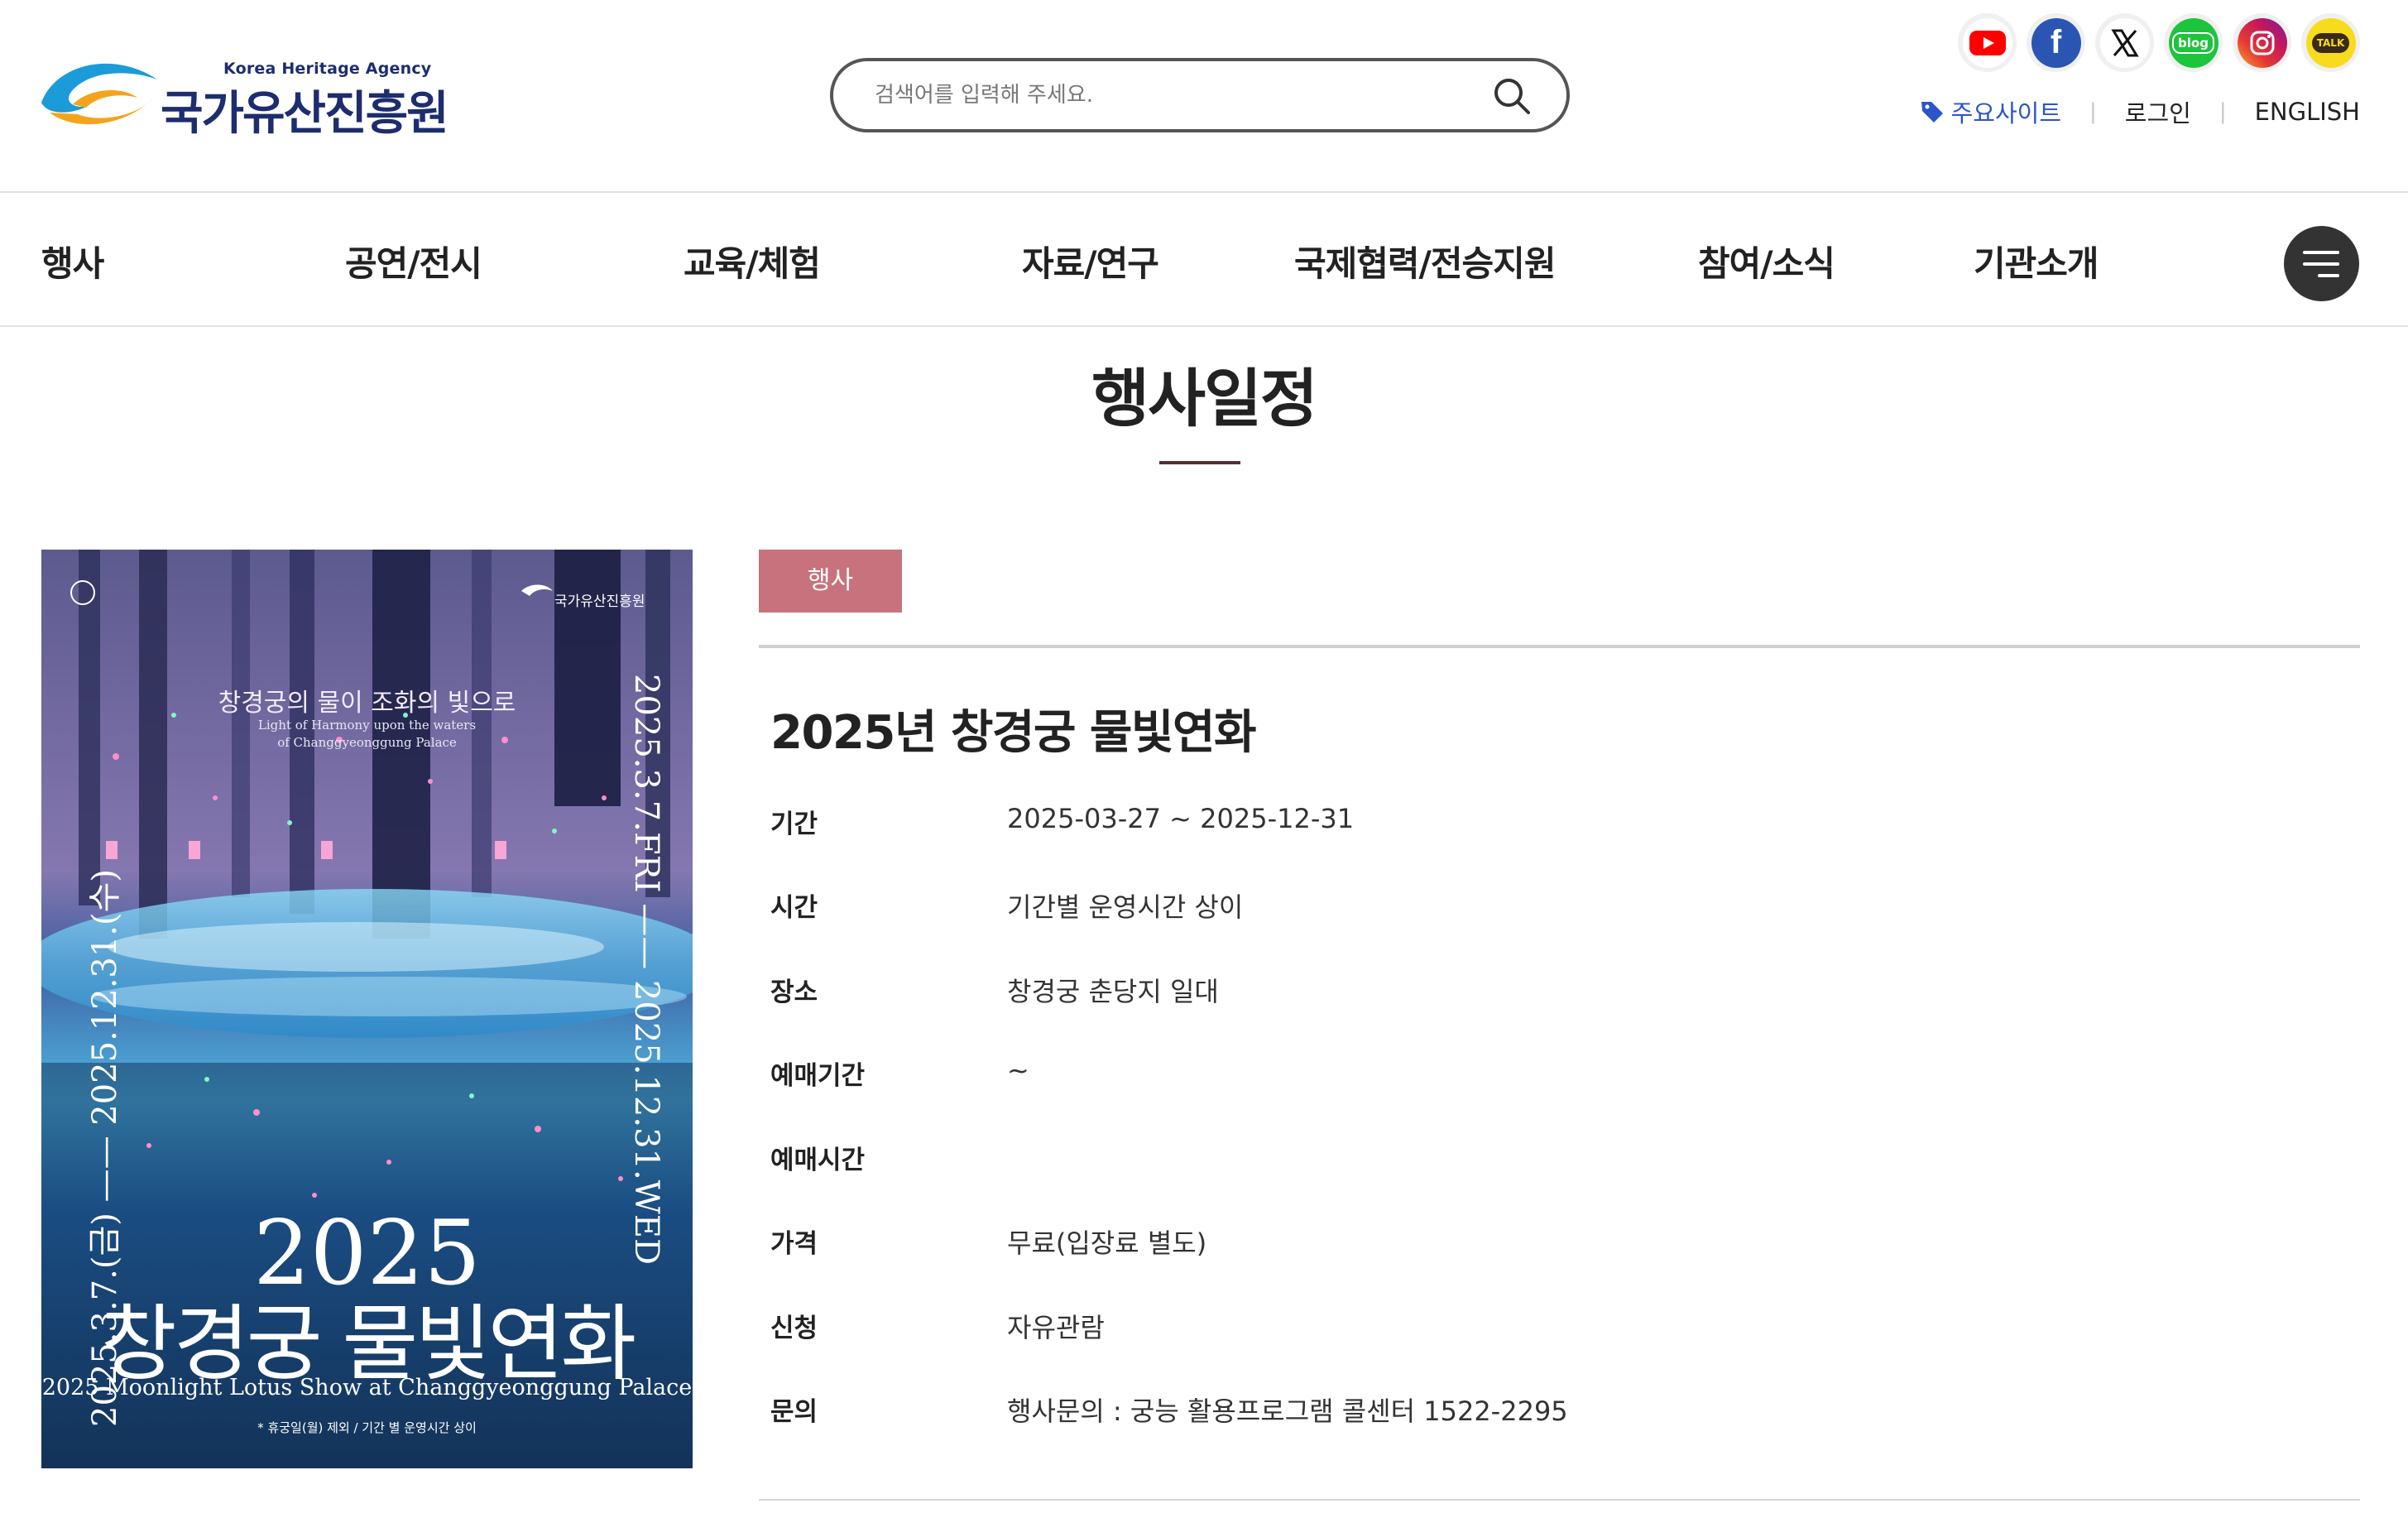 The height and width of the screenshot is (1518, 2408). What do you see at coordinates (794, 992) in the screenshot?
I see `info-label: 장소` at bounding box center [794, 992].